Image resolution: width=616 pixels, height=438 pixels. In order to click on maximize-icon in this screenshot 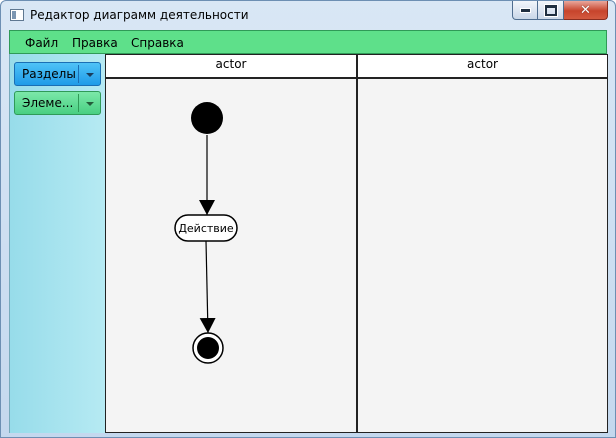, I will do `click(550, 10)`.